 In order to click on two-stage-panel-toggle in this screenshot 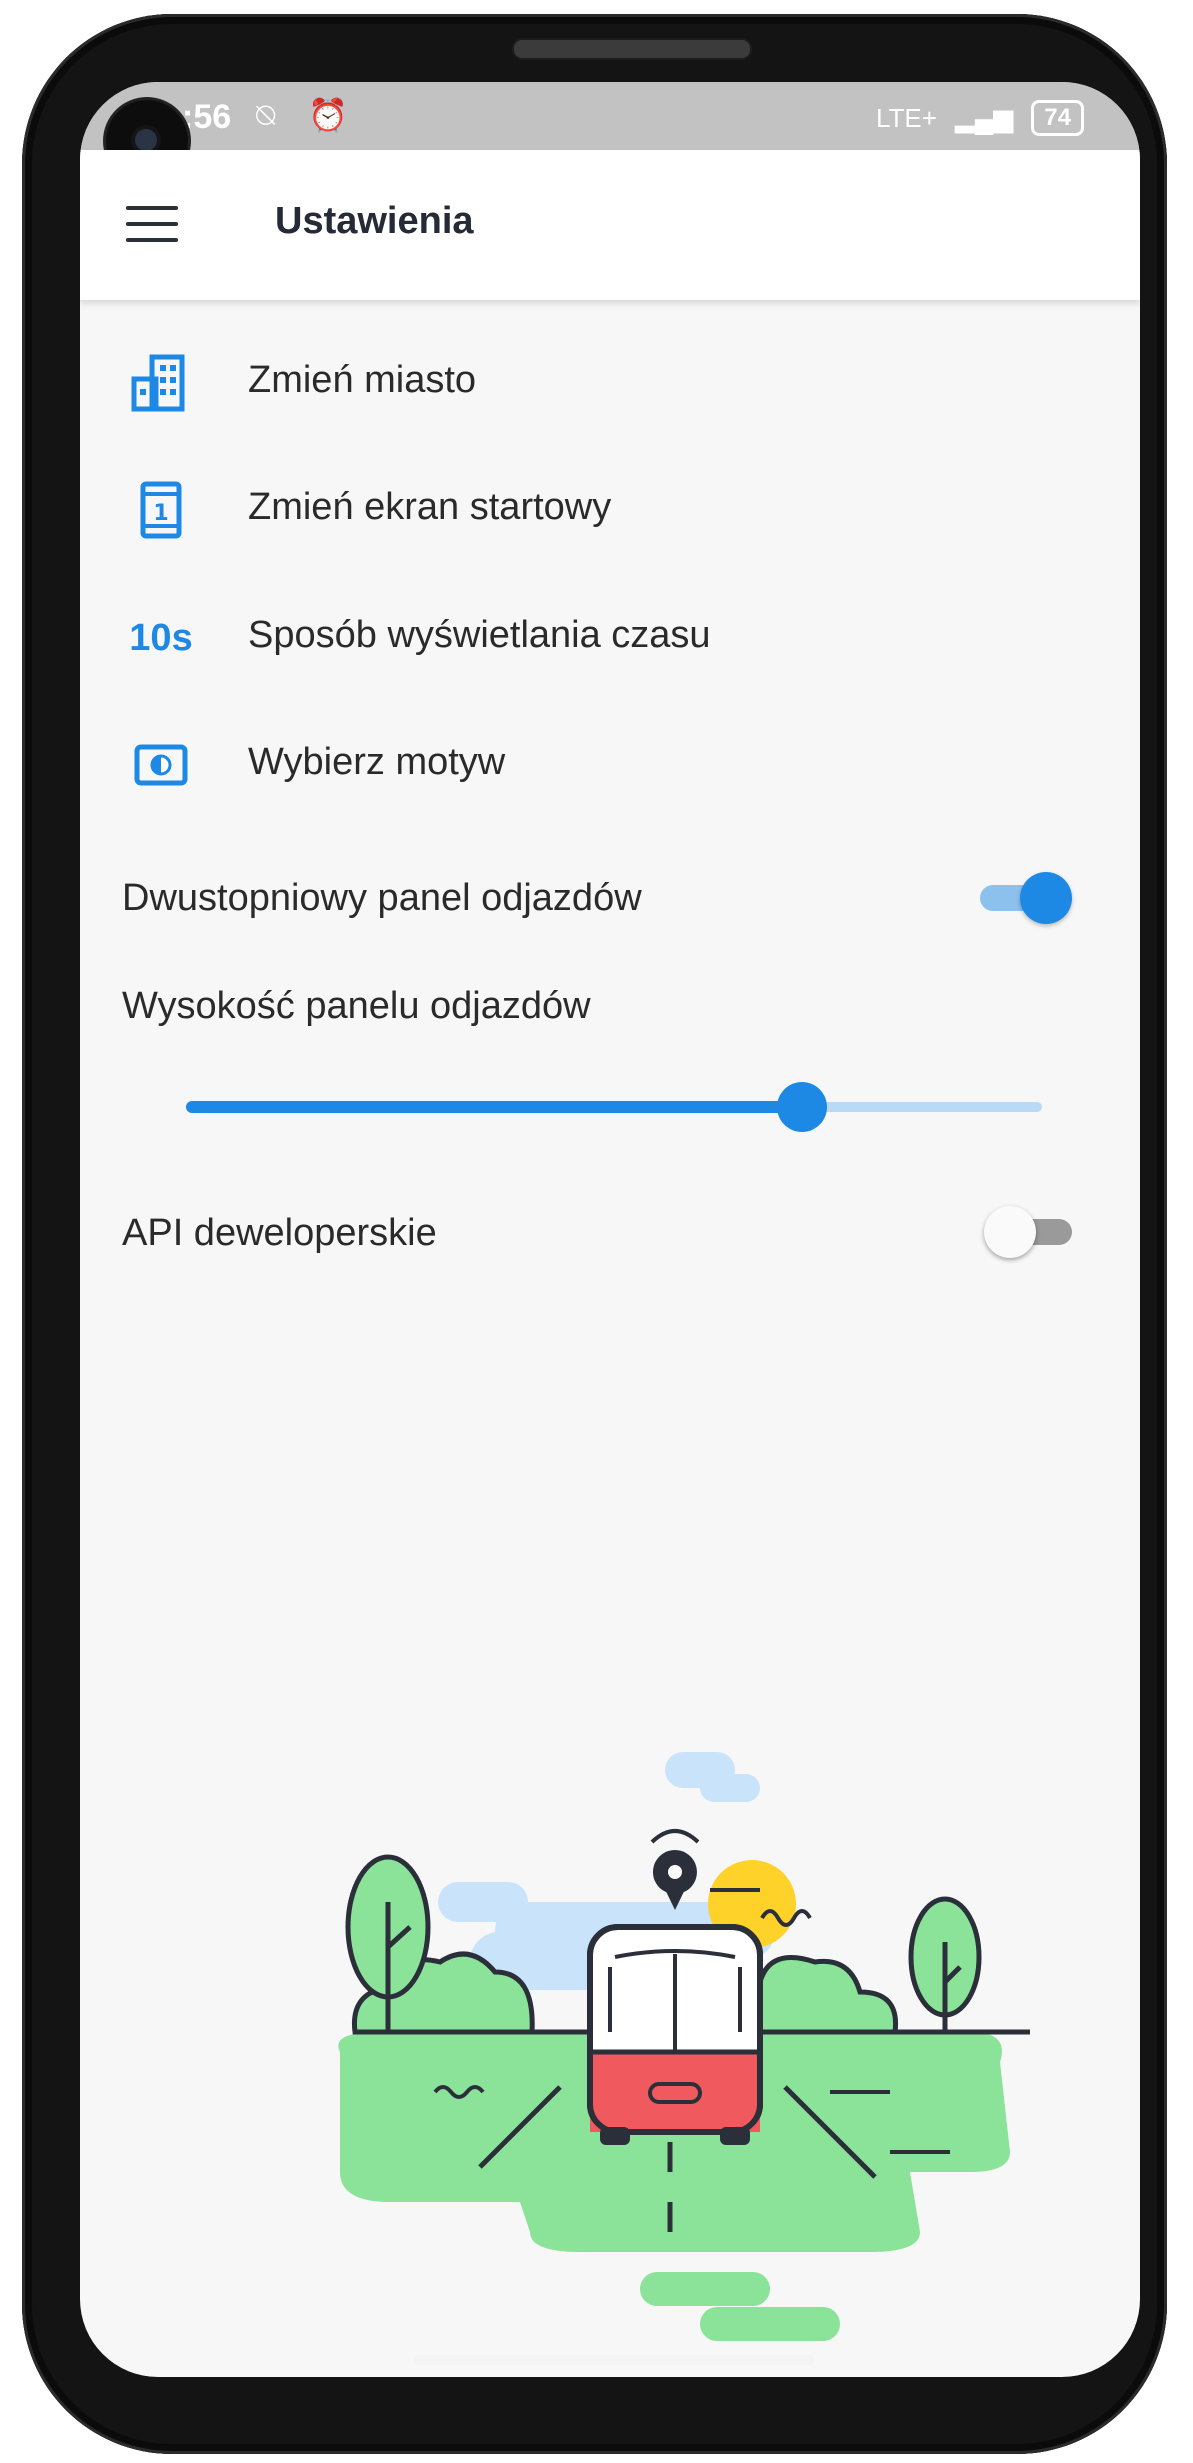, I will do `click(1026, 898)`.